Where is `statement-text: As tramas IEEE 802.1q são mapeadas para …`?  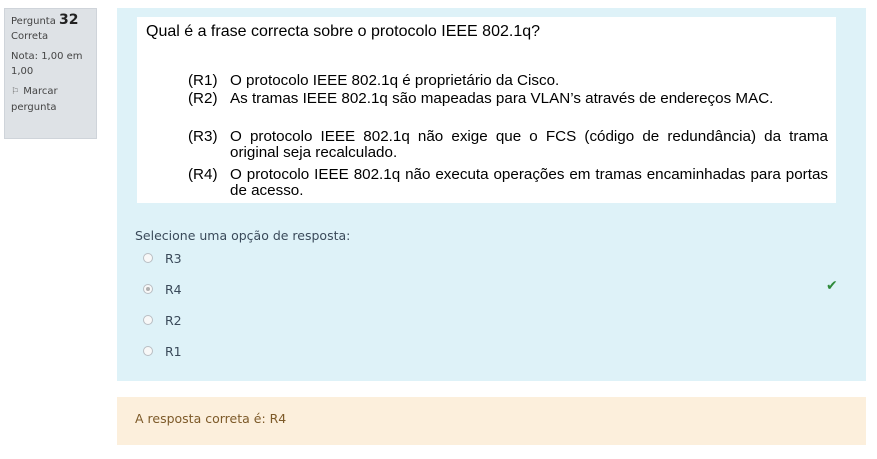
statement-text: As tramas IEEE 802.1q são mapeadas para … is located at coordinates (502, 98).